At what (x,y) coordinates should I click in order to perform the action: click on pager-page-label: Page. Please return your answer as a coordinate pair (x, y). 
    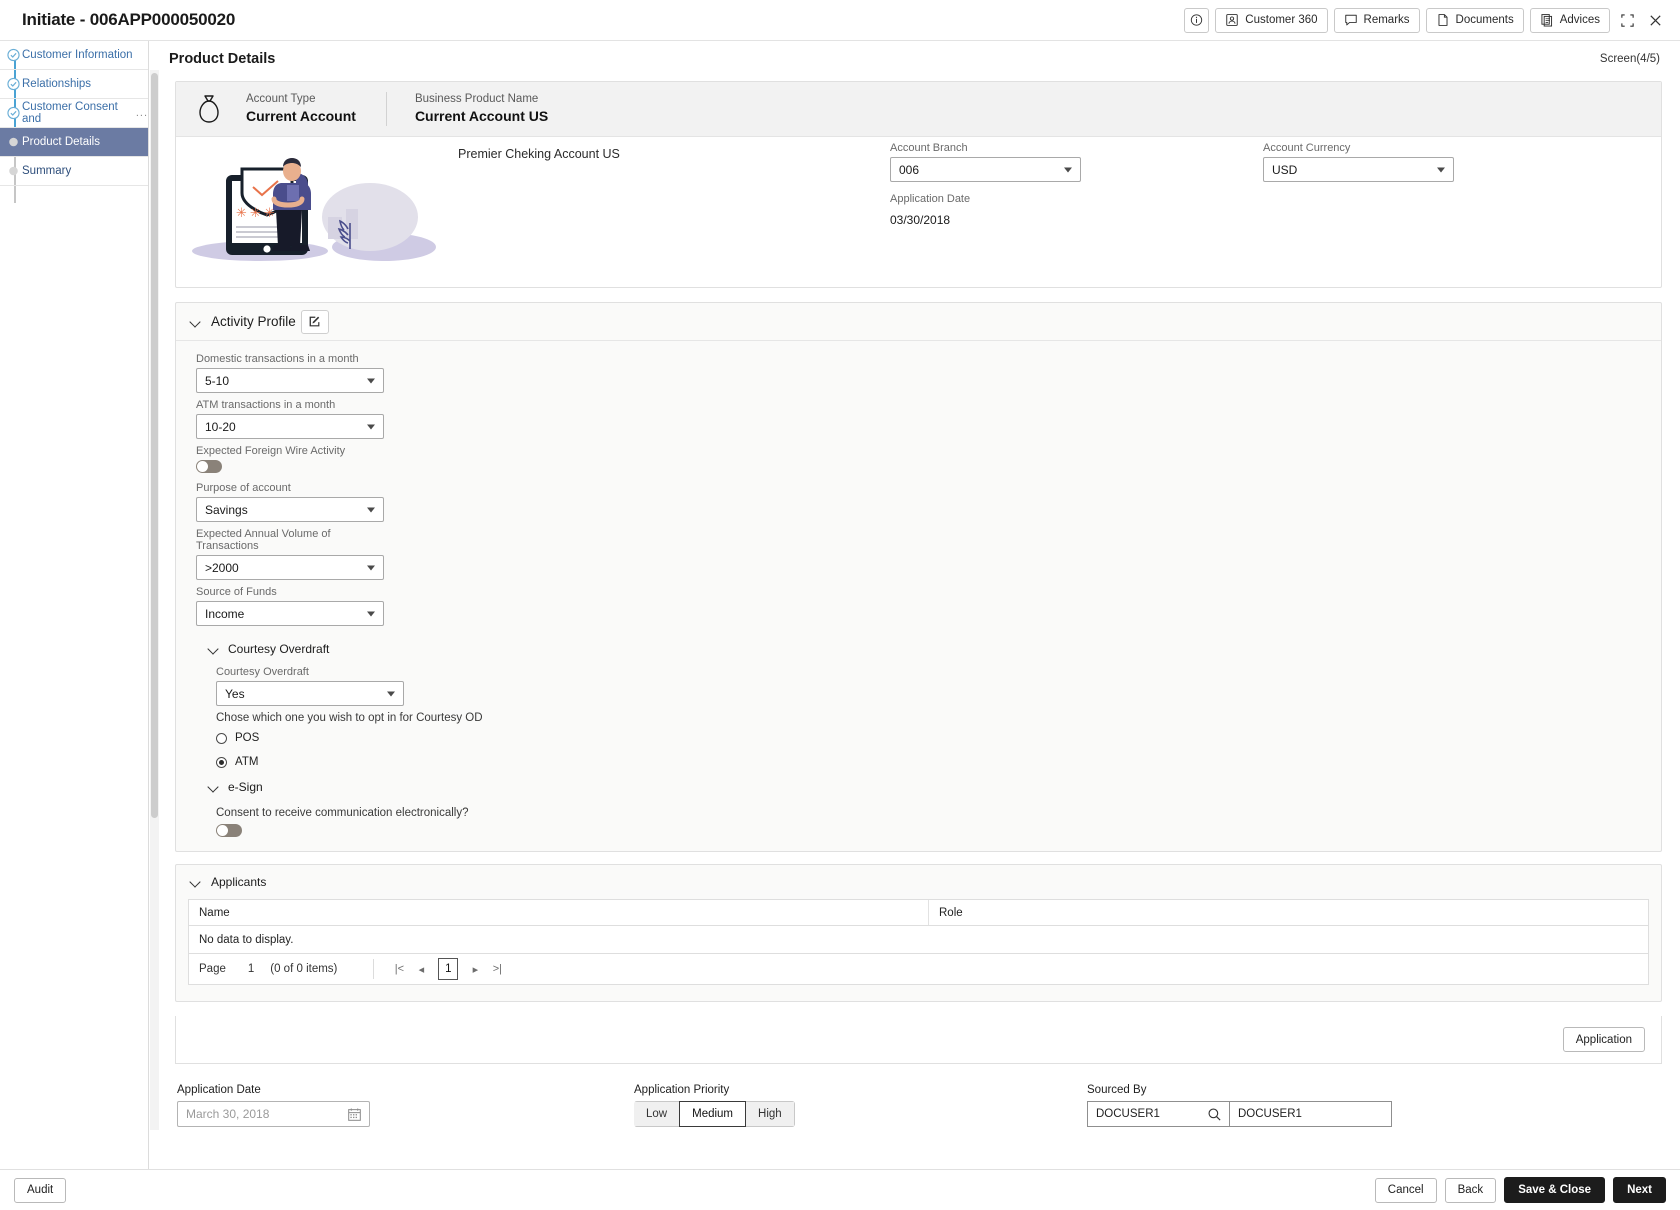
    Looking at the image, I should click on (212, 969).